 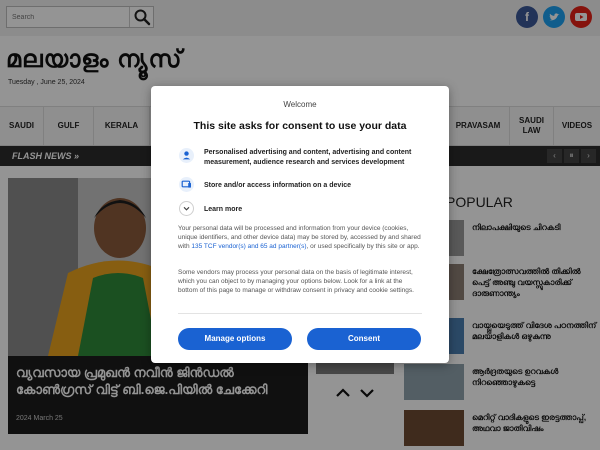 I want to click on learn-more-toggle: Learn more, so click(x=304, y=209).